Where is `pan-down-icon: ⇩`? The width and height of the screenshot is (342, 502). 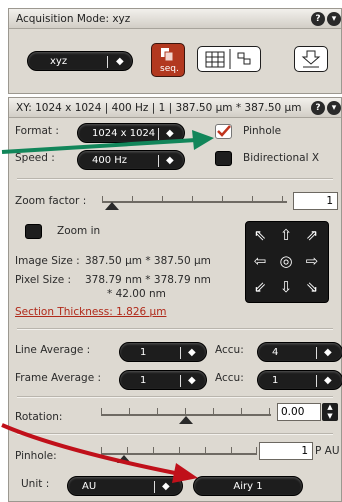 pan-down-icon: ⇩ is located at coordinates (286, 287).